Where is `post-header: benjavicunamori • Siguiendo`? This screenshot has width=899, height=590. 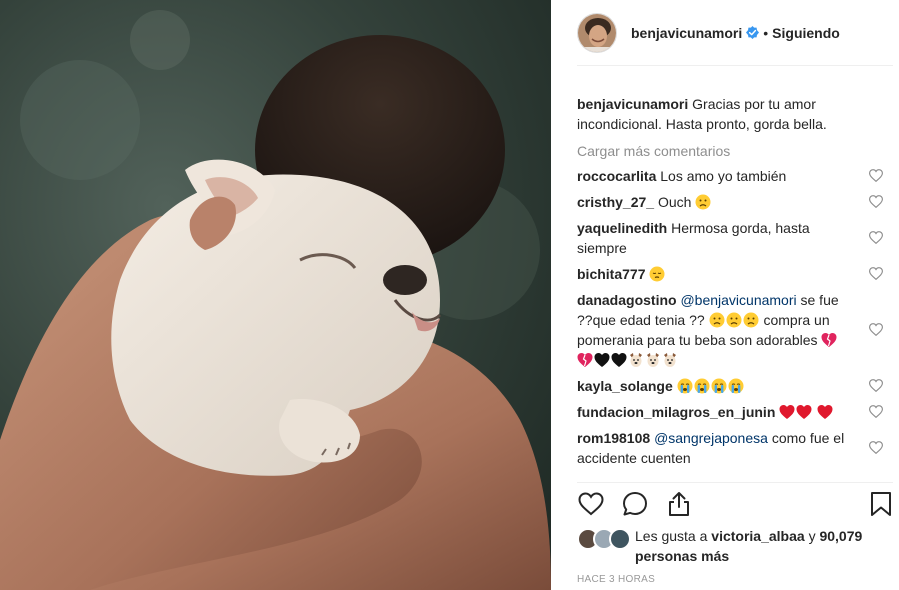 post-header: benjavicunamori • Siguiendo is located at coordinates (735, 33).